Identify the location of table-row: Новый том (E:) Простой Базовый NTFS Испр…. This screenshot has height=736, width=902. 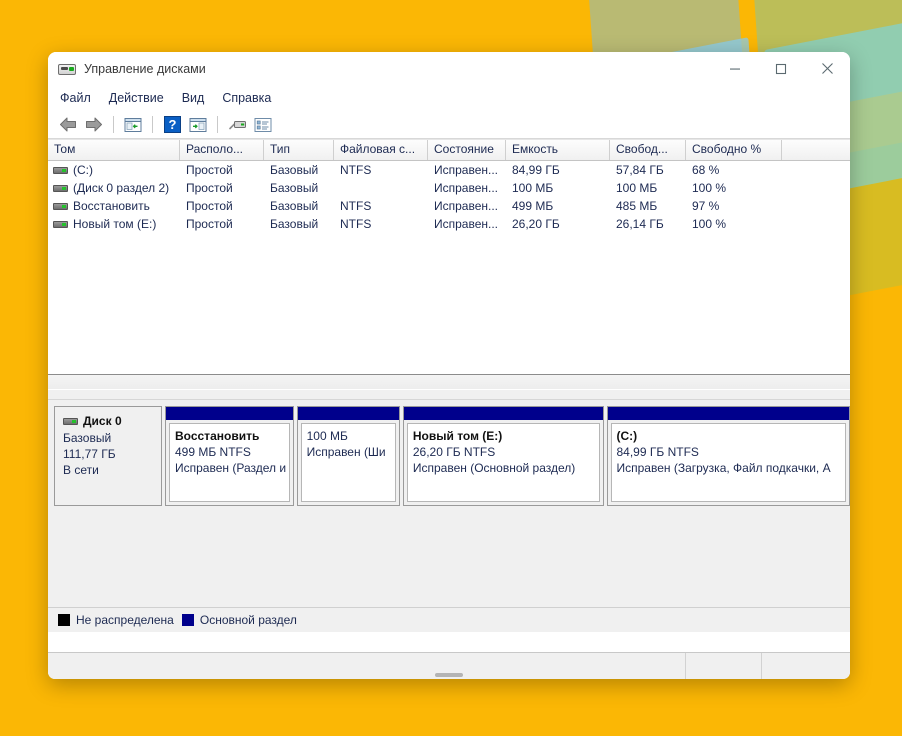
(449, 224).